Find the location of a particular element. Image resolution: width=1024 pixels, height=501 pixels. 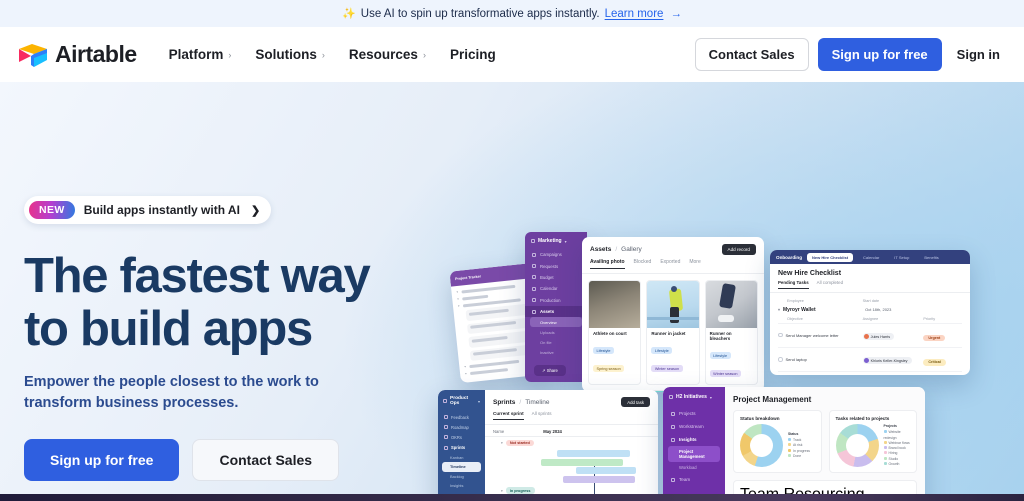

onboarding-subtab-completed: All completed is located at coordinates (830, 284).